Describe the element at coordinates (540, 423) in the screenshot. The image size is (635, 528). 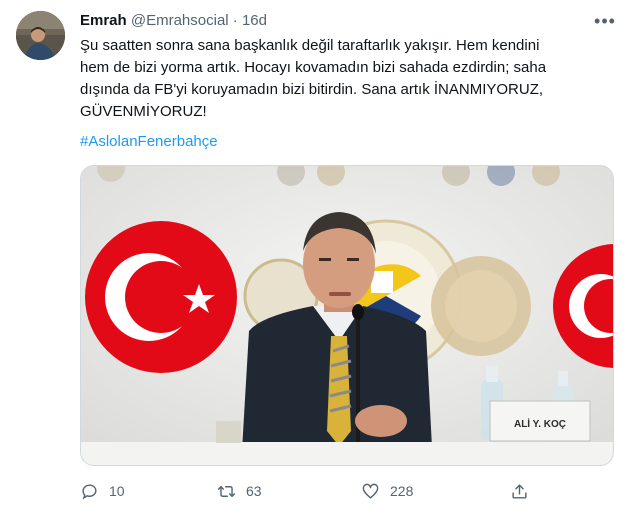
I see `nameplate-text: ALİ Y. KOÇ` at that location.